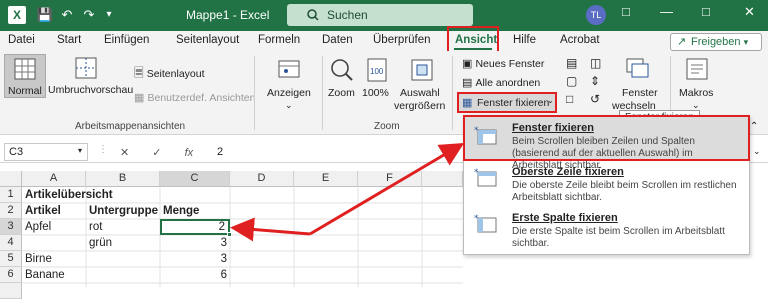  I want to click on annotation-arrows, so click(347, 192).